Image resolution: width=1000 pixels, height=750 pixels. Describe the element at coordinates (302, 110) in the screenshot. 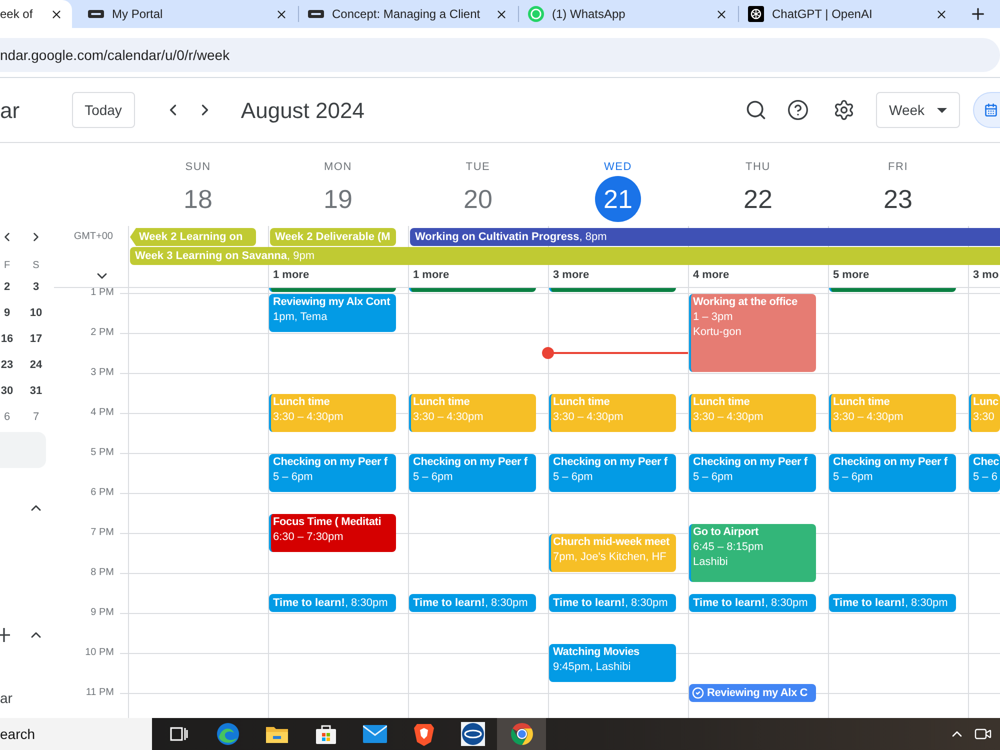

I see `month-title: August 2024` at that location.